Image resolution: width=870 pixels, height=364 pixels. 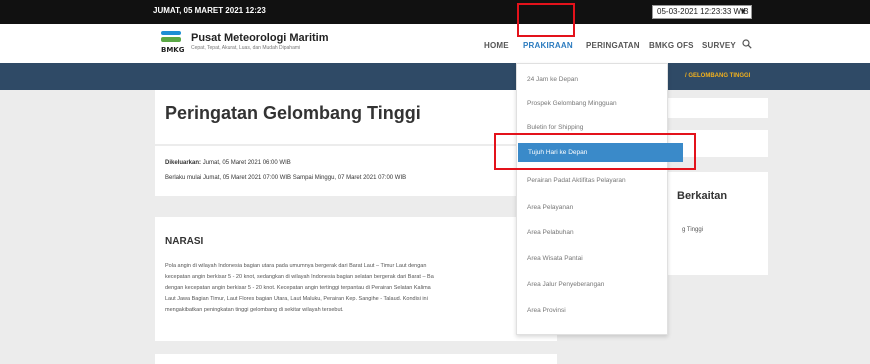 What do you see at coordinates (173, 50) in the screenshot?
I see `logo-text: BMKG` at bounding box center [173, 50].